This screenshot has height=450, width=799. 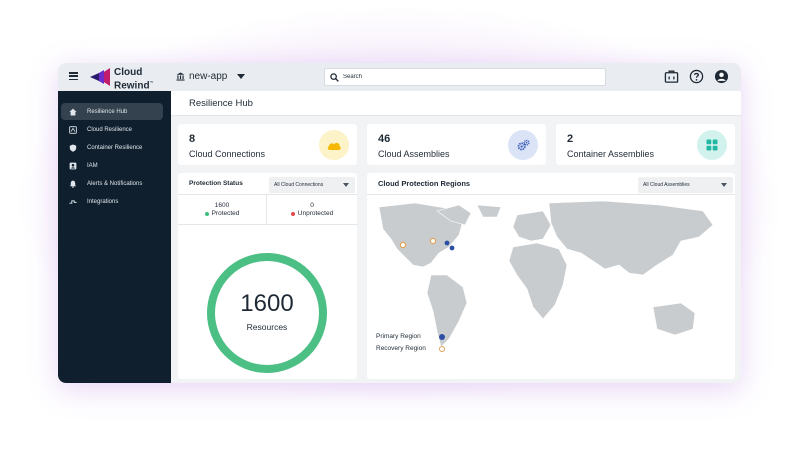 I want to click on cloud-connections-filter: All Cloud Connections, so click(x=312, y=185).